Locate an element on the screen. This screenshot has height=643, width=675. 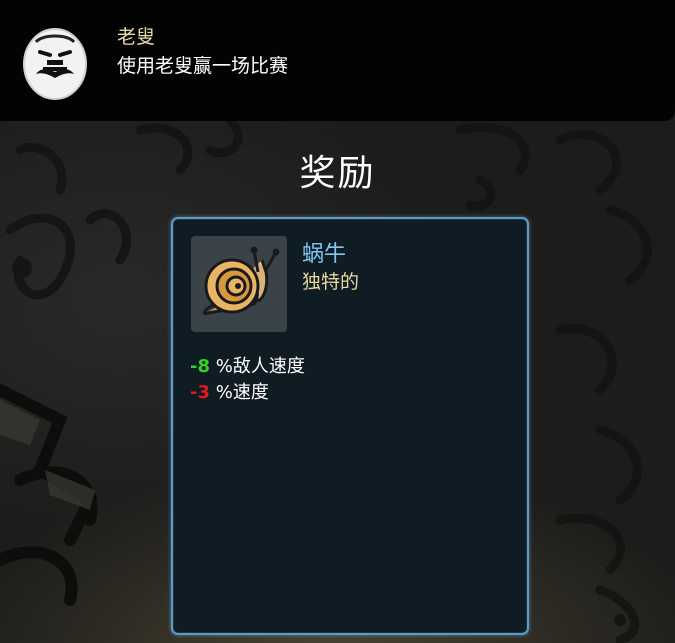
stat-label: %速度 is located at coordinates (242, 392).